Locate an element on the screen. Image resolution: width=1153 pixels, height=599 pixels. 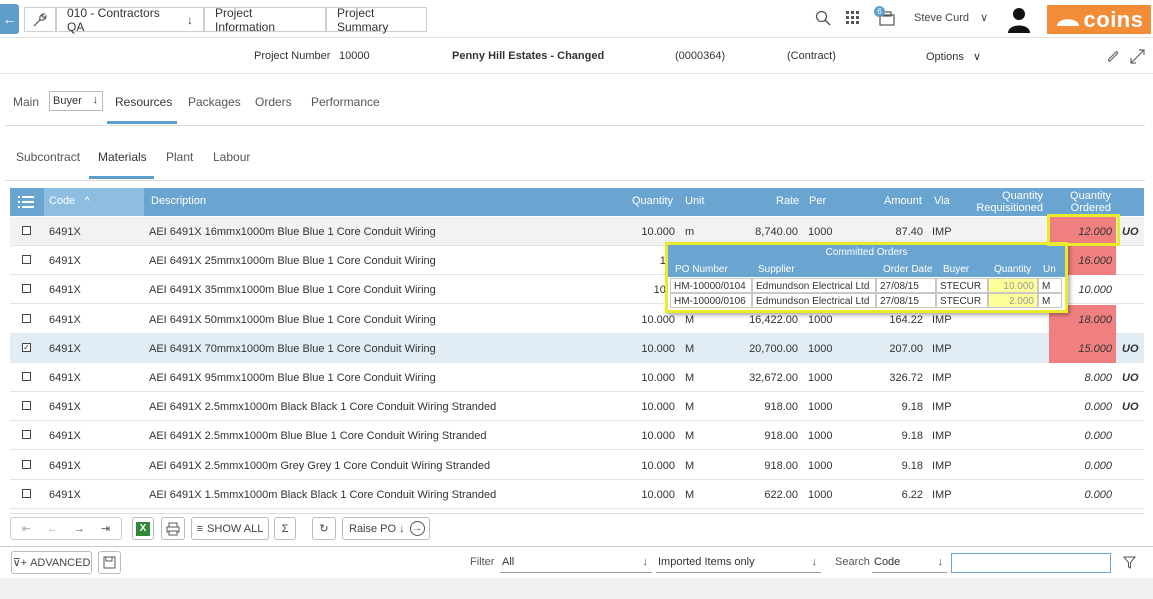
column-chooser-icon is located at coordinates (26, 203).